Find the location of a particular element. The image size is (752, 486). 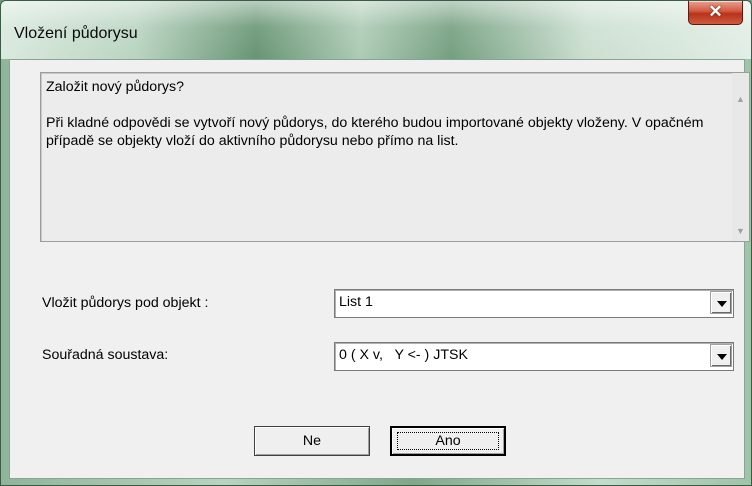

window-title: Vložení půdorysu is located at coordinates (76, 33).